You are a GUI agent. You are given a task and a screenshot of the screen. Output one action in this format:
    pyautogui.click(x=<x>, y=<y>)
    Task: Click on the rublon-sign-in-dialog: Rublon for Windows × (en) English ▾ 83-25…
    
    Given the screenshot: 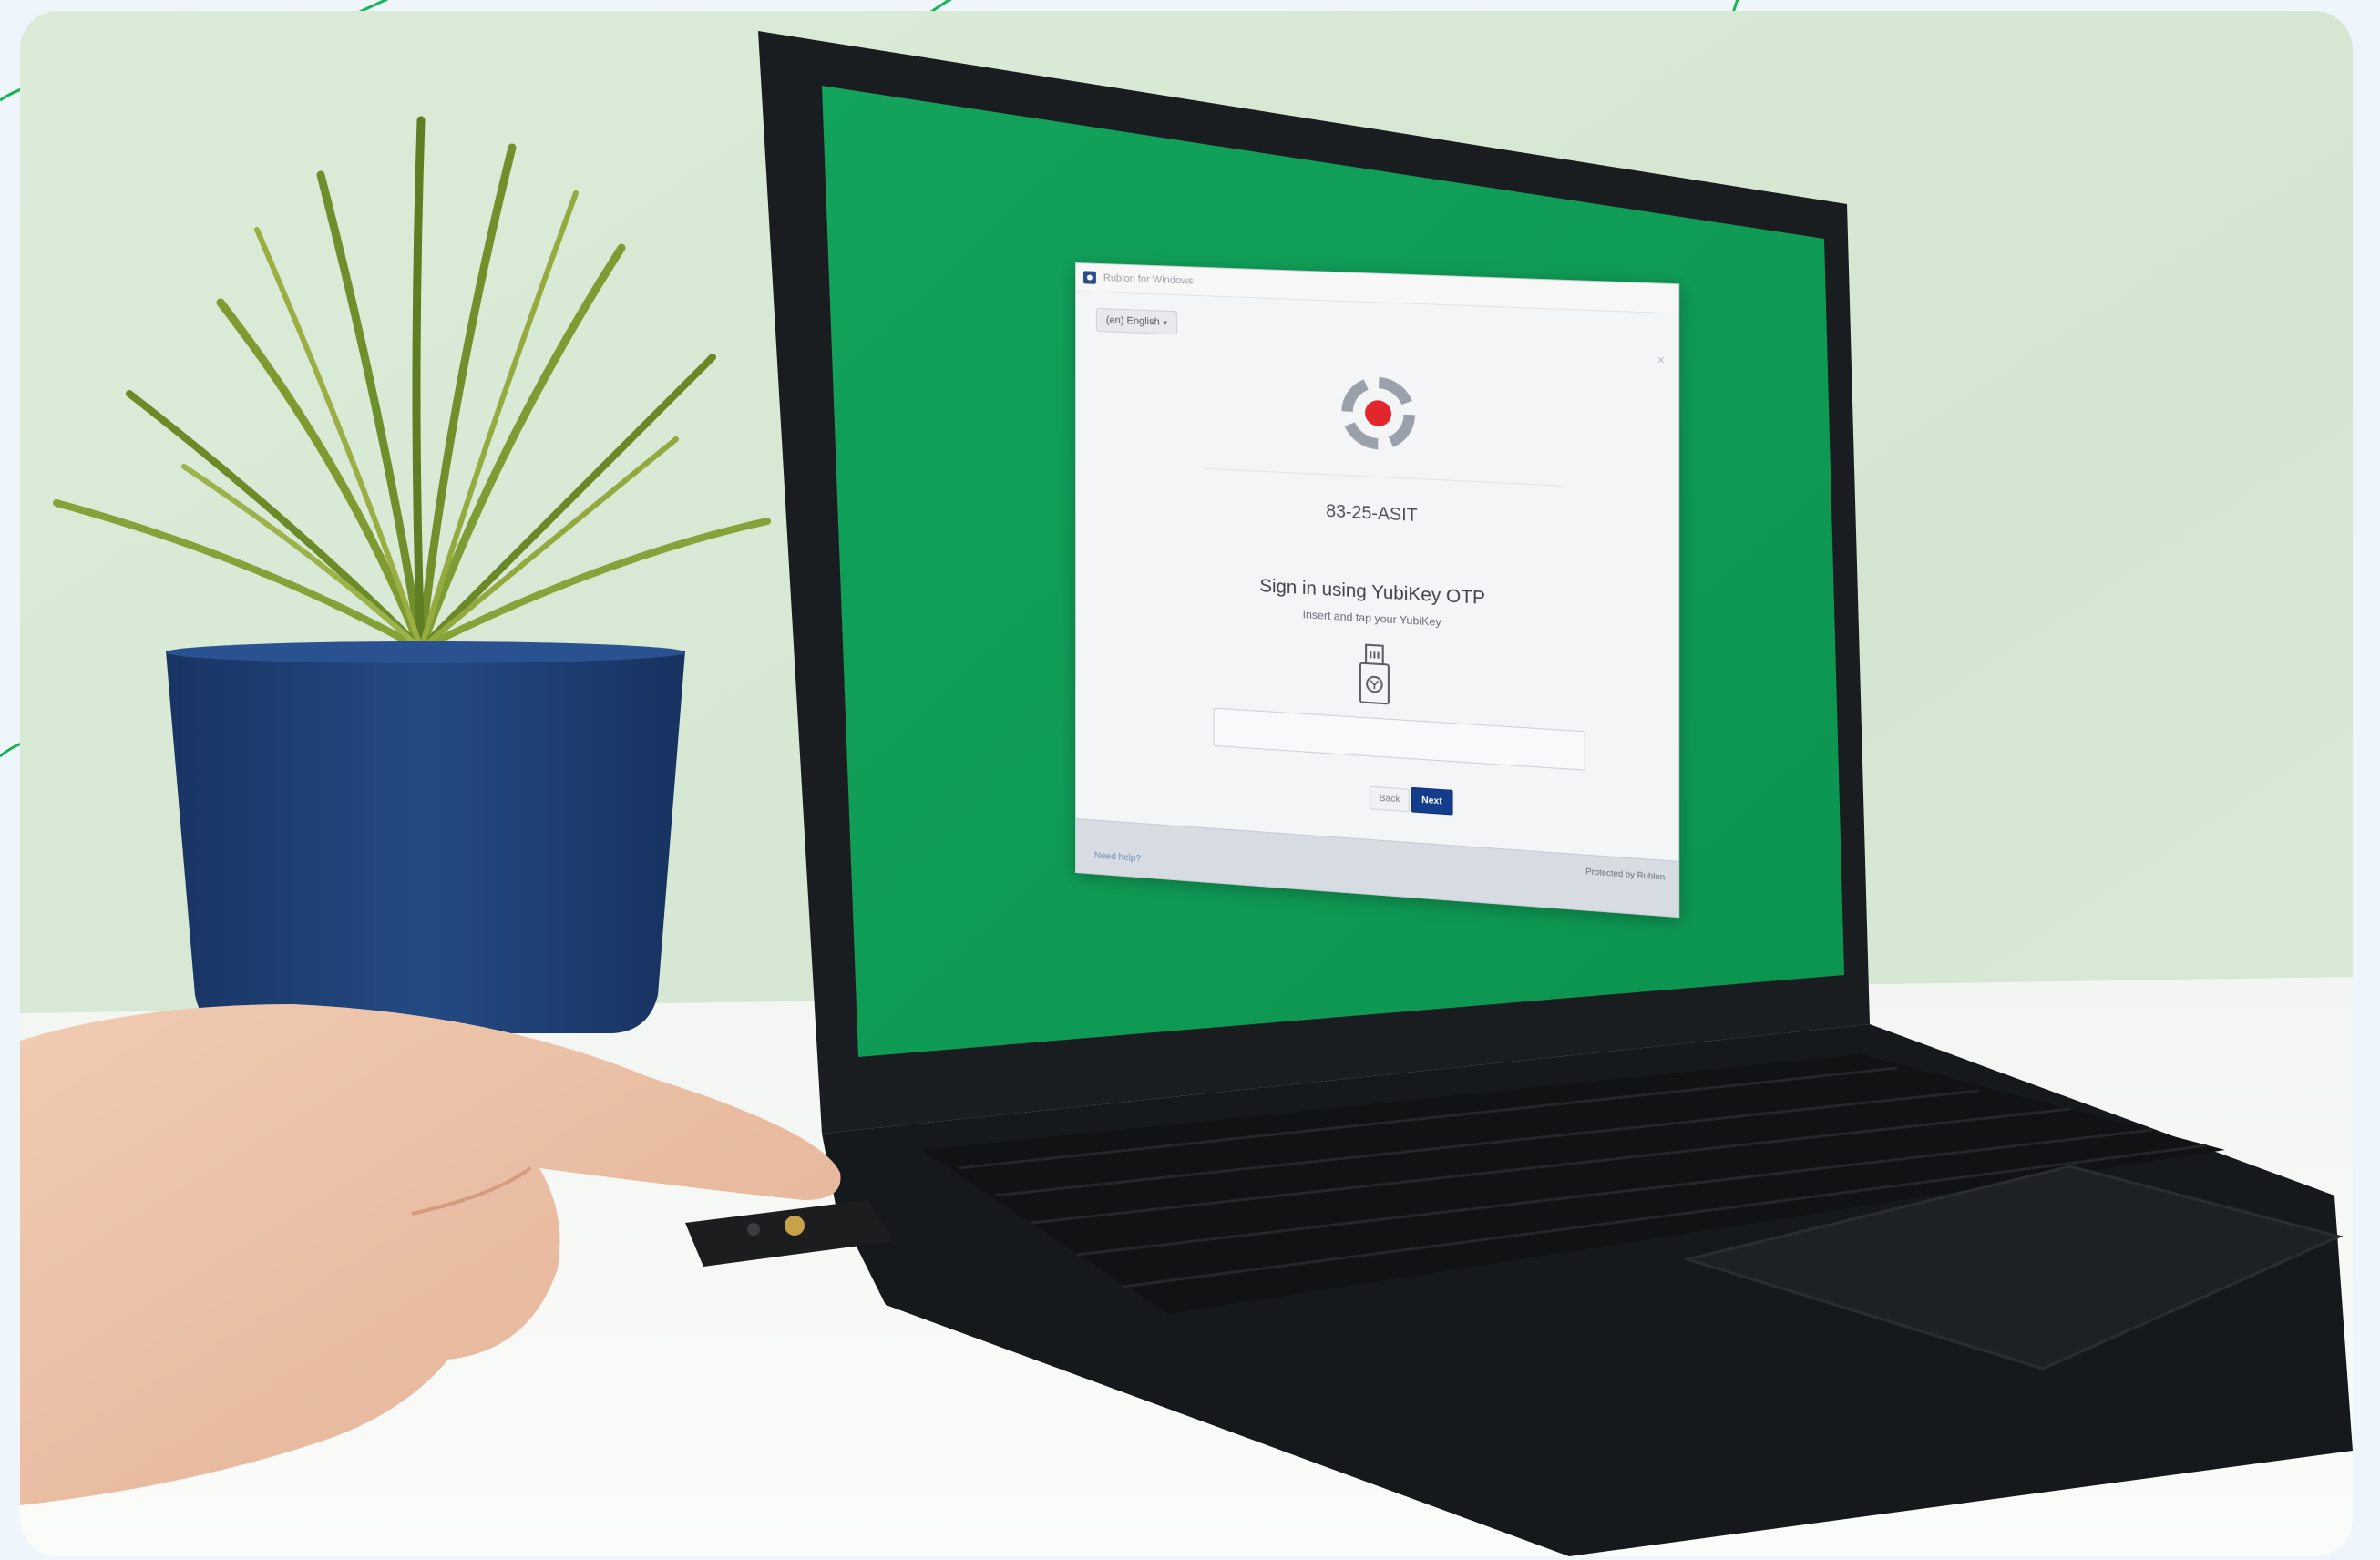 What is the action you would take?
    pyautogui.click(x=1377, y=590)
    